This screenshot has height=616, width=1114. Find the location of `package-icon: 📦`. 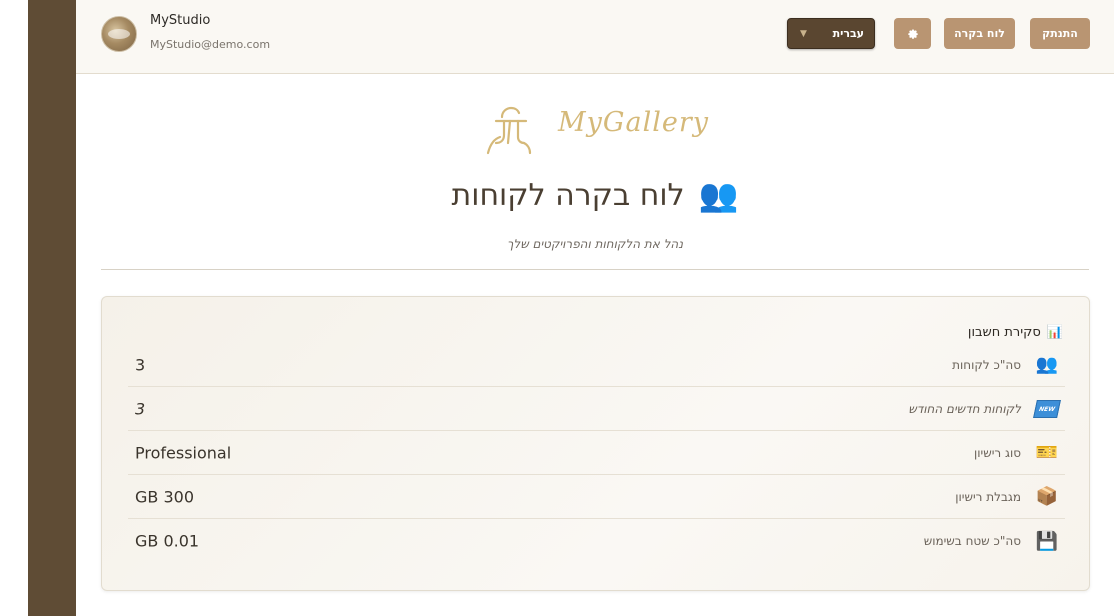

package-icon: 📦 is located at coordinates (1047, 496).